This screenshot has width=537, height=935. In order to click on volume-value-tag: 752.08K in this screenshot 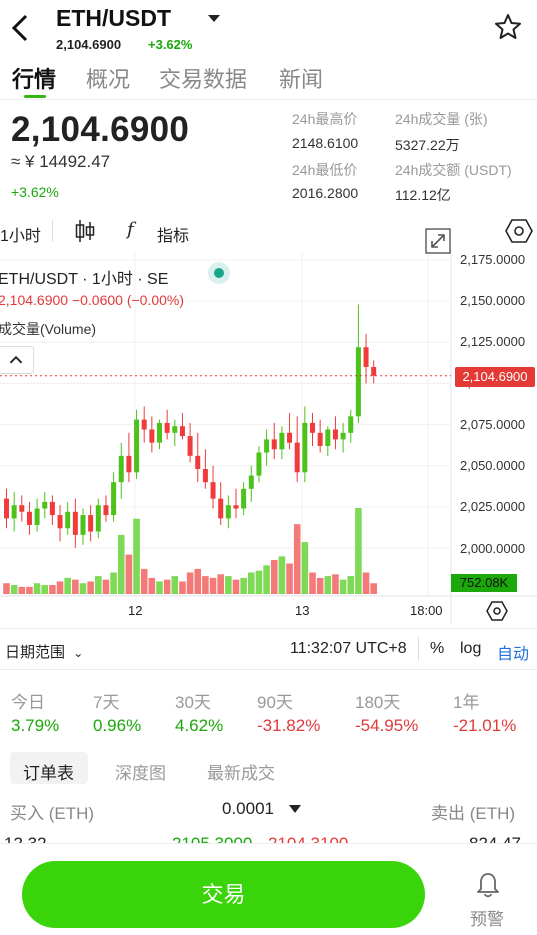, I will do `click(484, 583)`.